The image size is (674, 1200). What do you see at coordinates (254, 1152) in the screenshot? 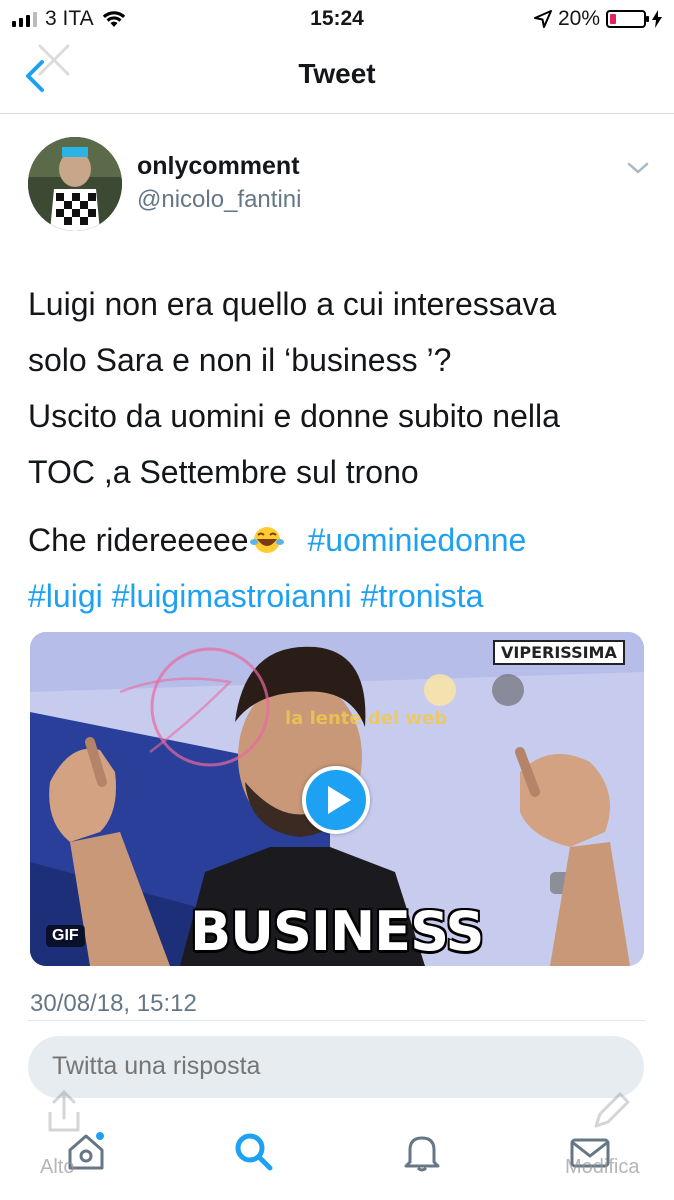
I see `search-icon` at bounding box center [254, 1152].